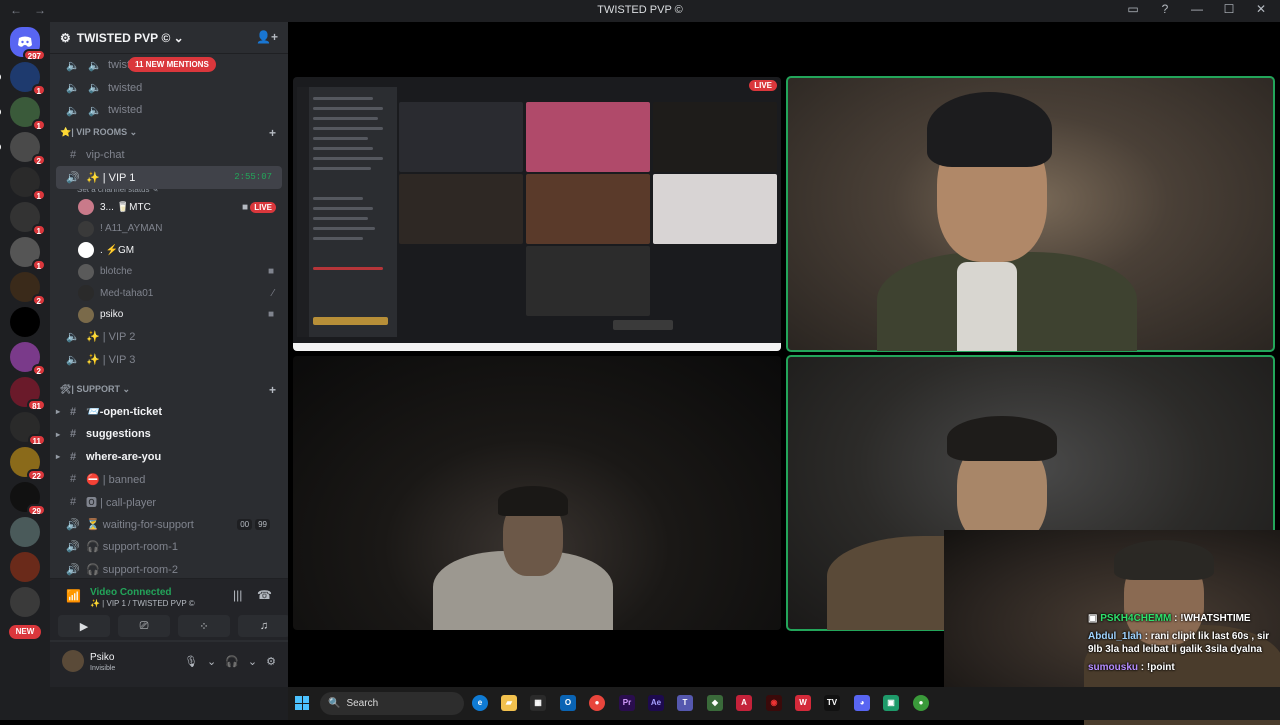 This screenshot has height=725, width=1280. I want to click on store-icon: ▦, so click(538, 703).